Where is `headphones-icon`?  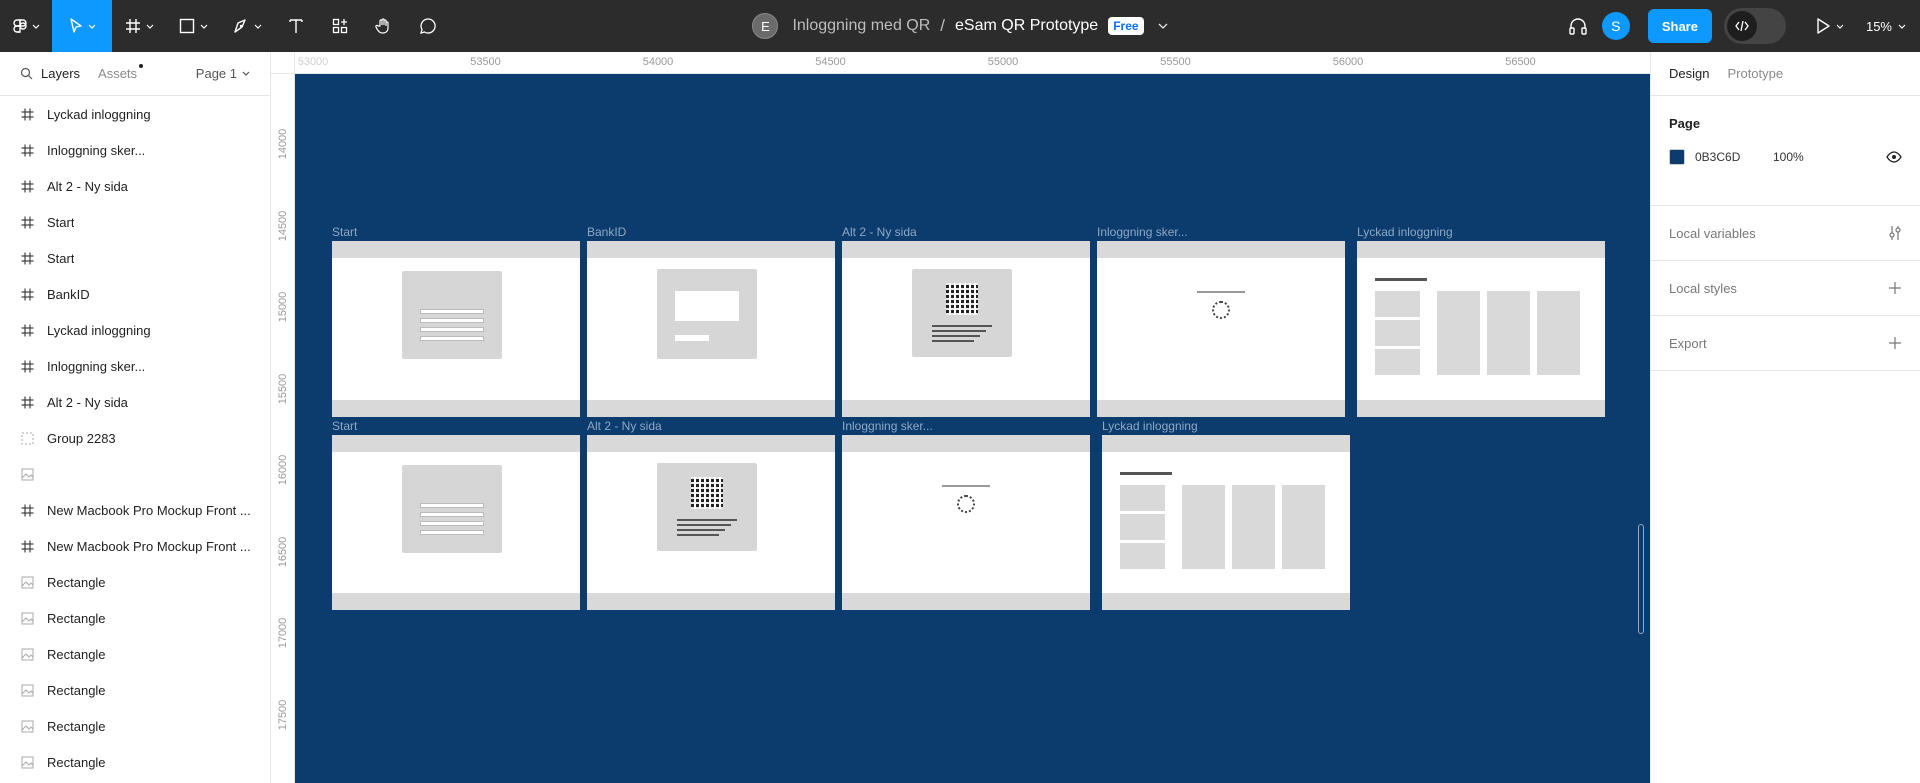
headphones-icon is located at coordinates (1578, 26).